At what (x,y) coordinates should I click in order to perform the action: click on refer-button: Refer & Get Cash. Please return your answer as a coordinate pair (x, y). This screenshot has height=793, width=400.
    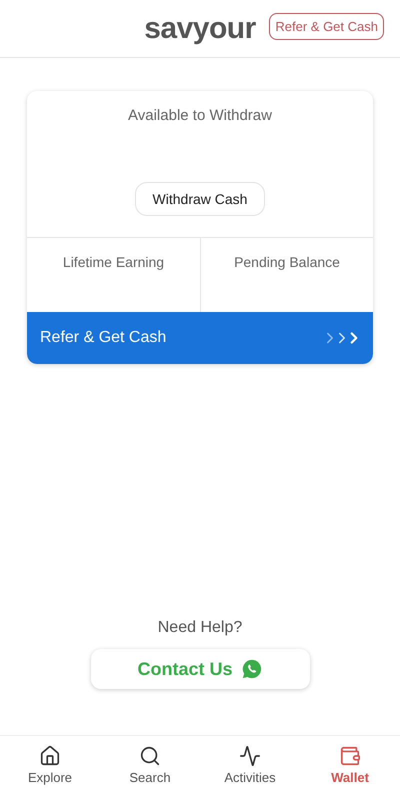
    Looking at the image, I should click on (326, 26).